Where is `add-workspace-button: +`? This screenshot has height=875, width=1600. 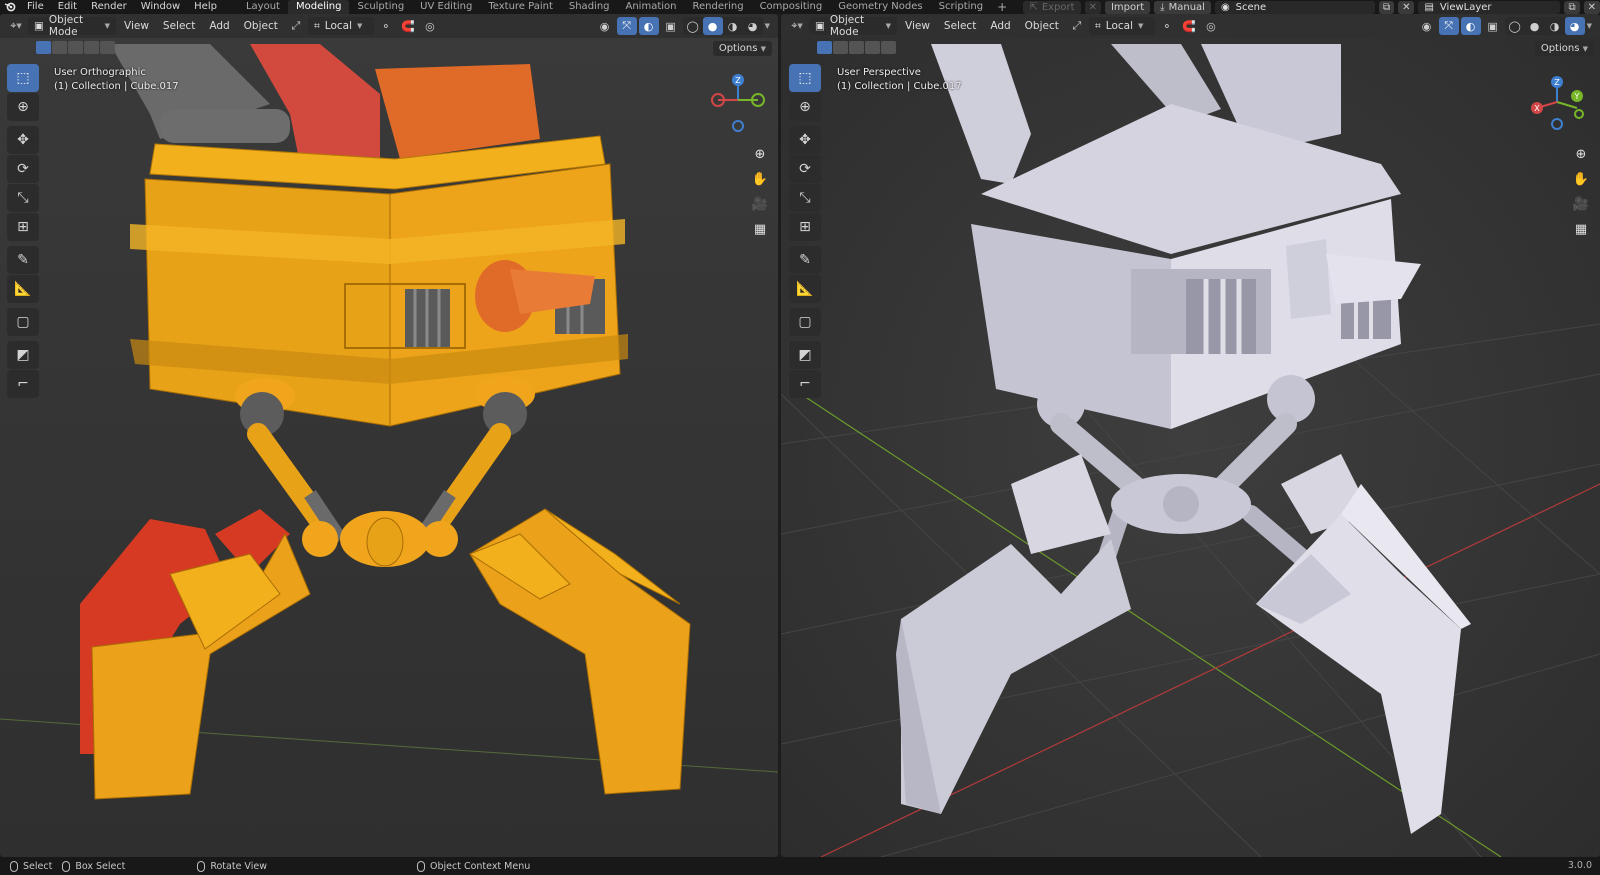 add-workspace-button: + is located at coordinates (1002, 7).